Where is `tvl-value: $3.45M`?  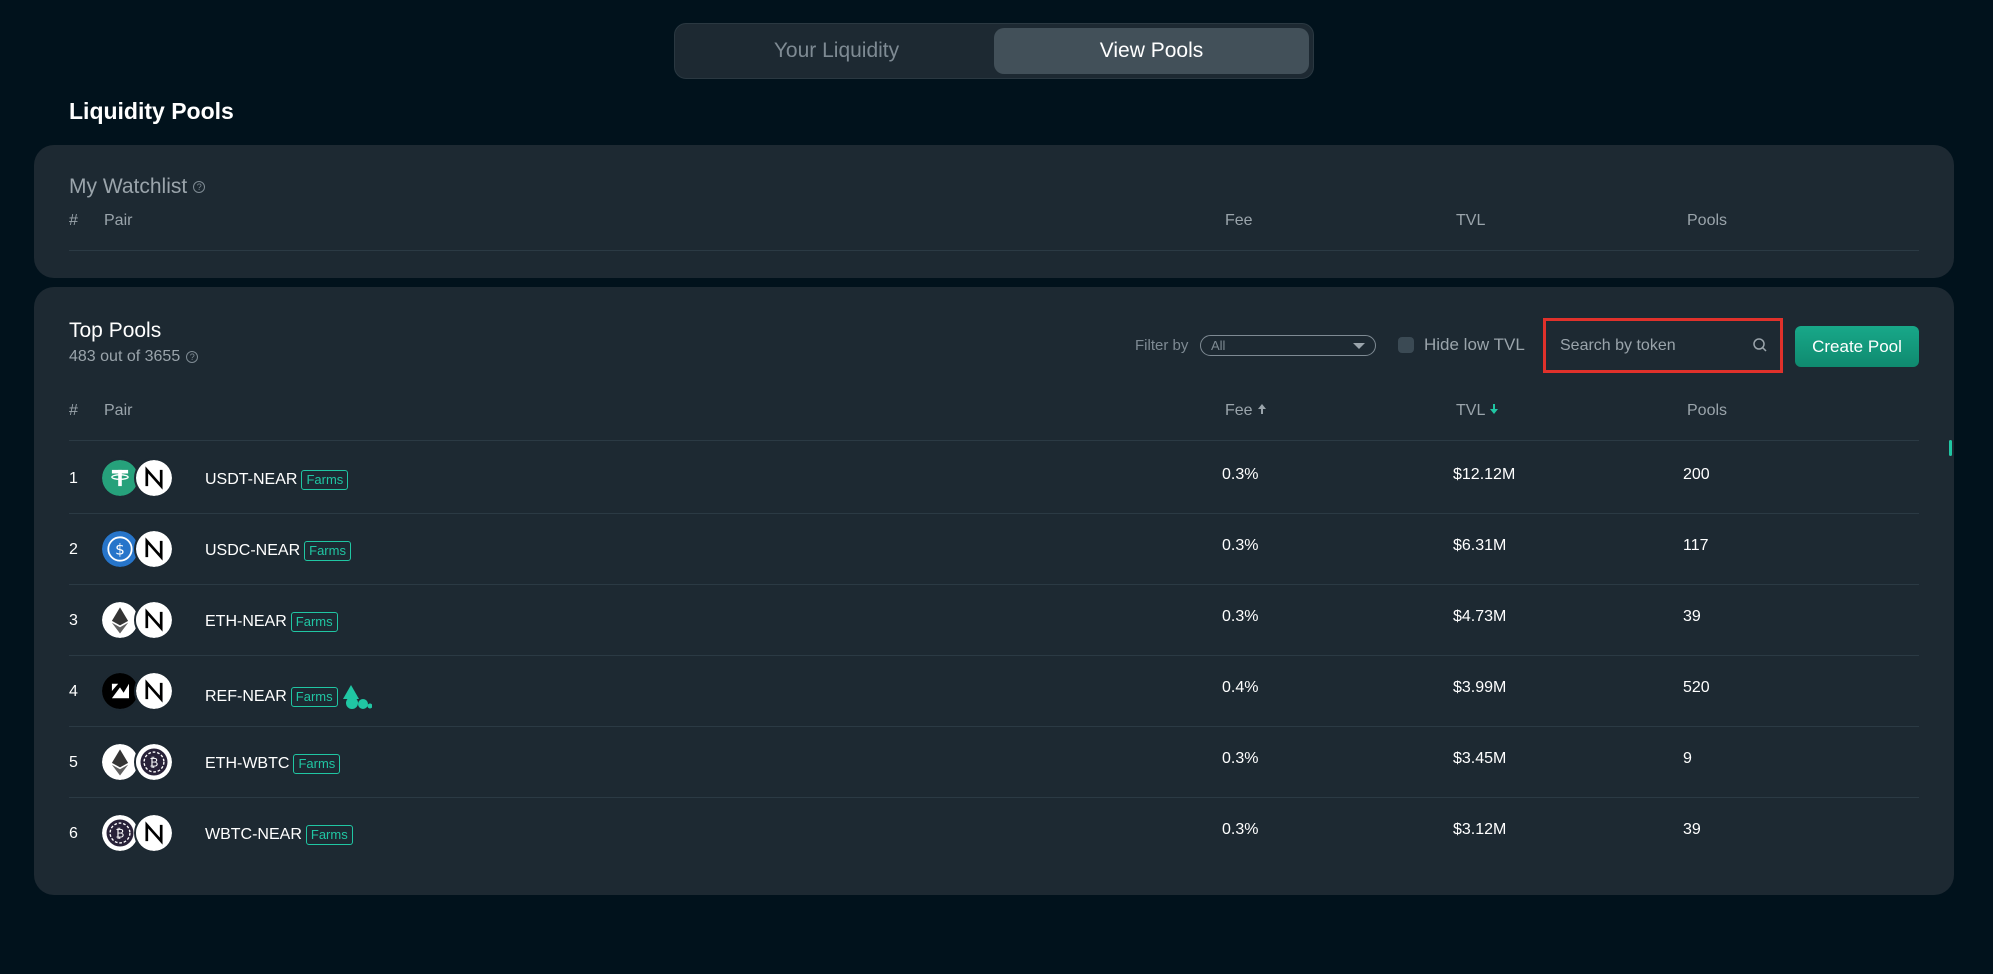
tvl-value: $3.45M is located at coordinates (1480, 758).